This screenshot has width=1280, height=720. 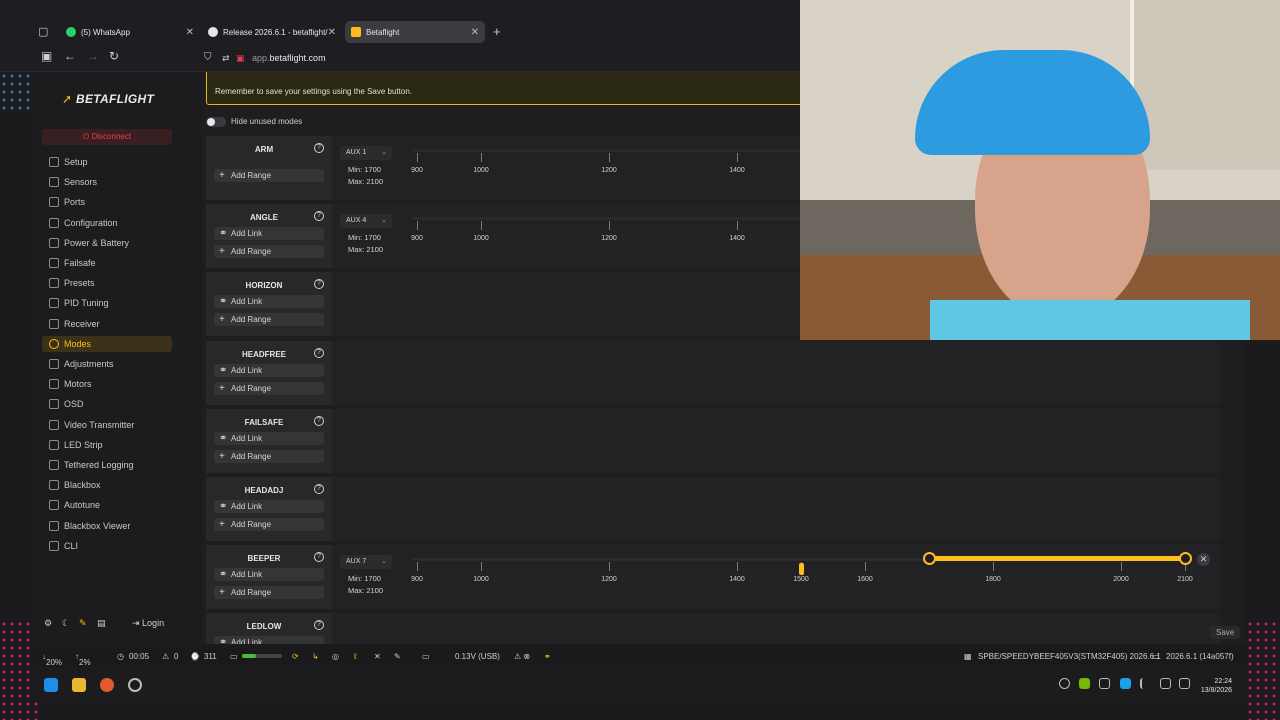 What do you see at coordinates (1057, 559) in the screenshot?
I see `active-range` at bounding box center [1057, 559].